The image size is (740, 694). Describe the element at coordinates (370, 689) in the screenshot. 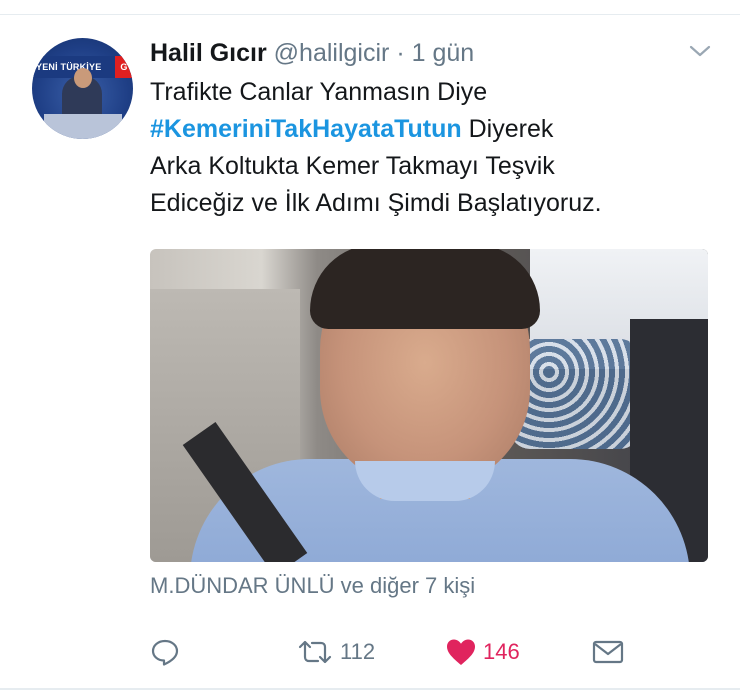

I see `bottom-divider` at that location.